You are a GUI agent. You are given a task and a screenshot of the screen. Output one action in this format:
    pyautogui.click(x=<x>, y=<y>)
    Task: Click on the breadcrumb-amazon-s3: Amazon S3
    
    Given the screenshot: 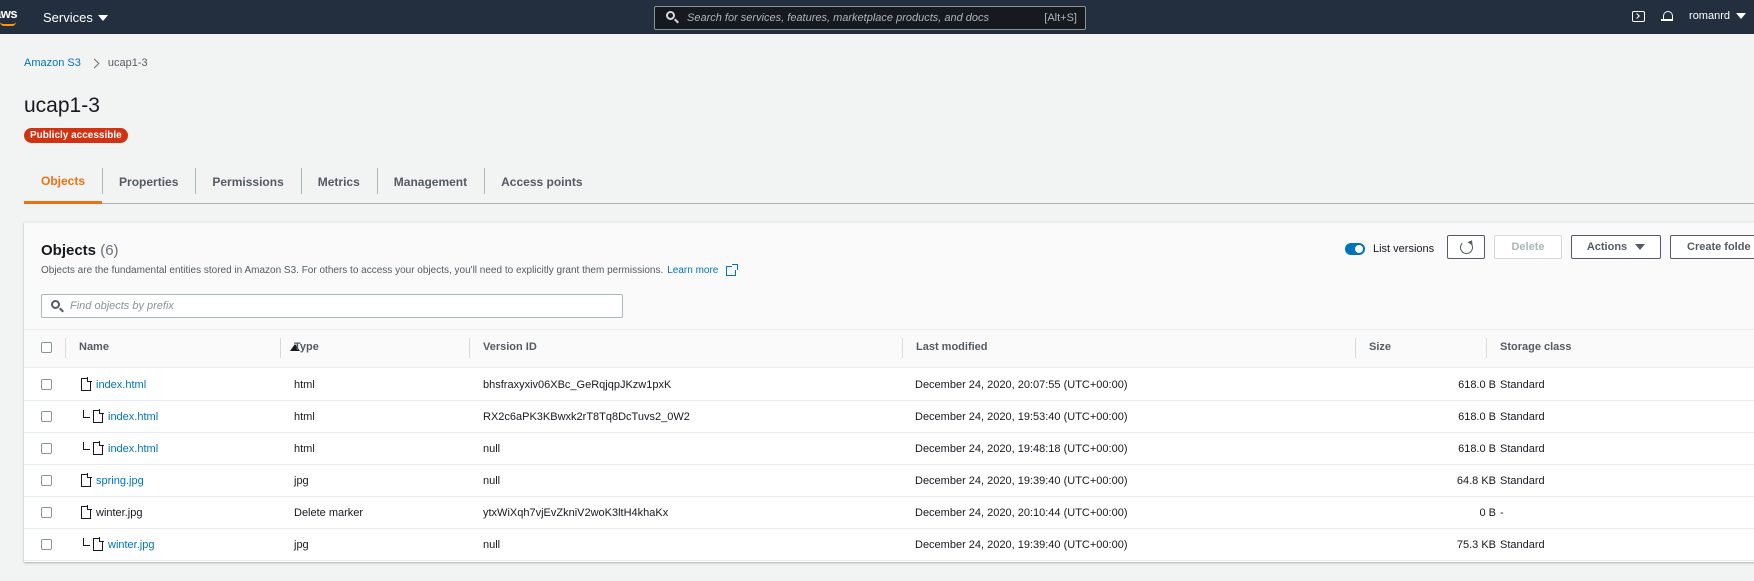 What is the action you would take?
    pyautogui.click(x=52, y=63)
    